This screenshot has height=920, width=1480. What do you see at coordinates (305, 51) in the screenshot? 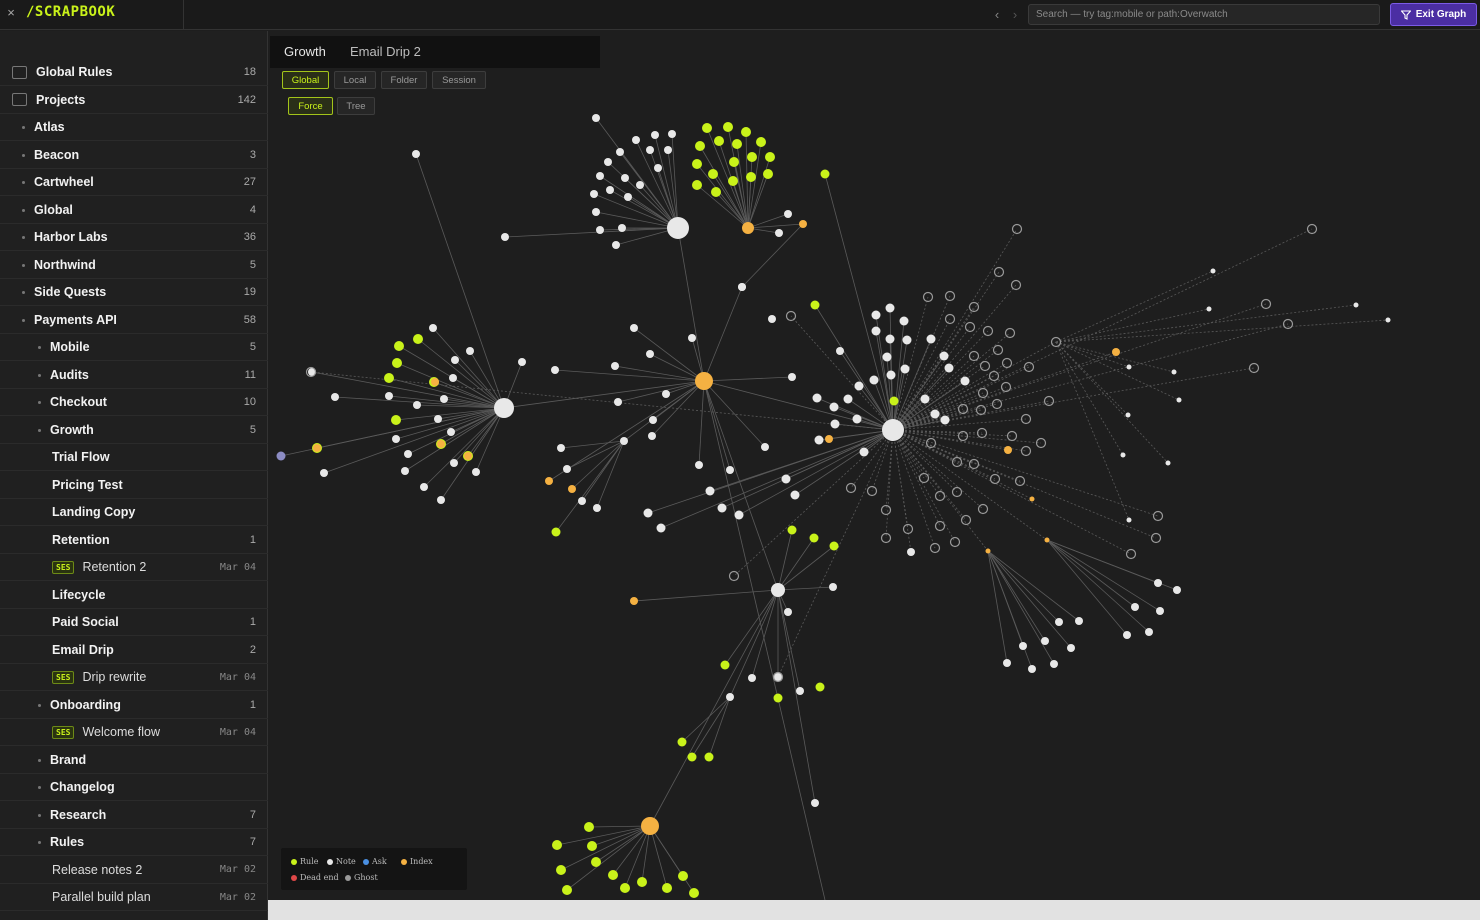
I see `tab-growth: Growth` at bounding box center [305, 51].